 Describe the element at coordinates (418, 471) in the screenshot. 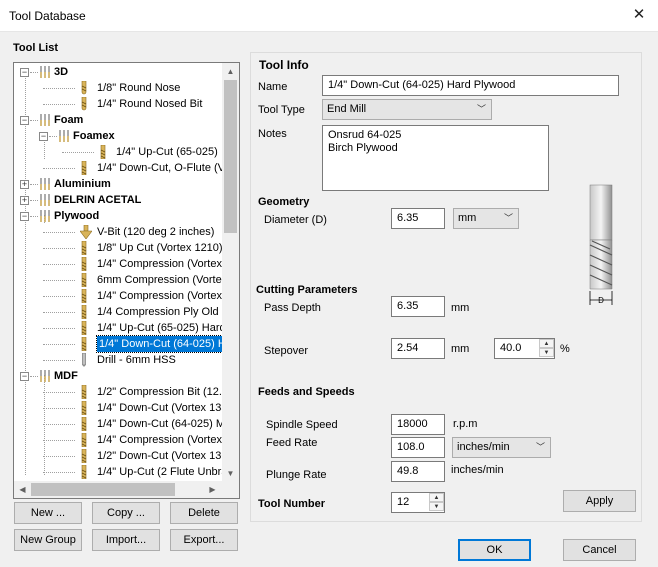

I see `plunge-rate-input: 49.8` at that location.